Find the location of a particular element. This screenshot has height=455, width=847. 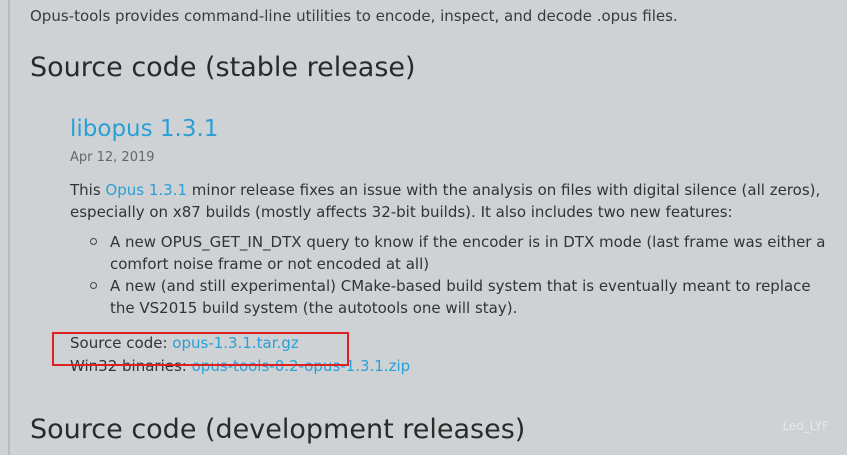

opus-version-link: Opus 1.3.1 is located at coordinates (146, 190).